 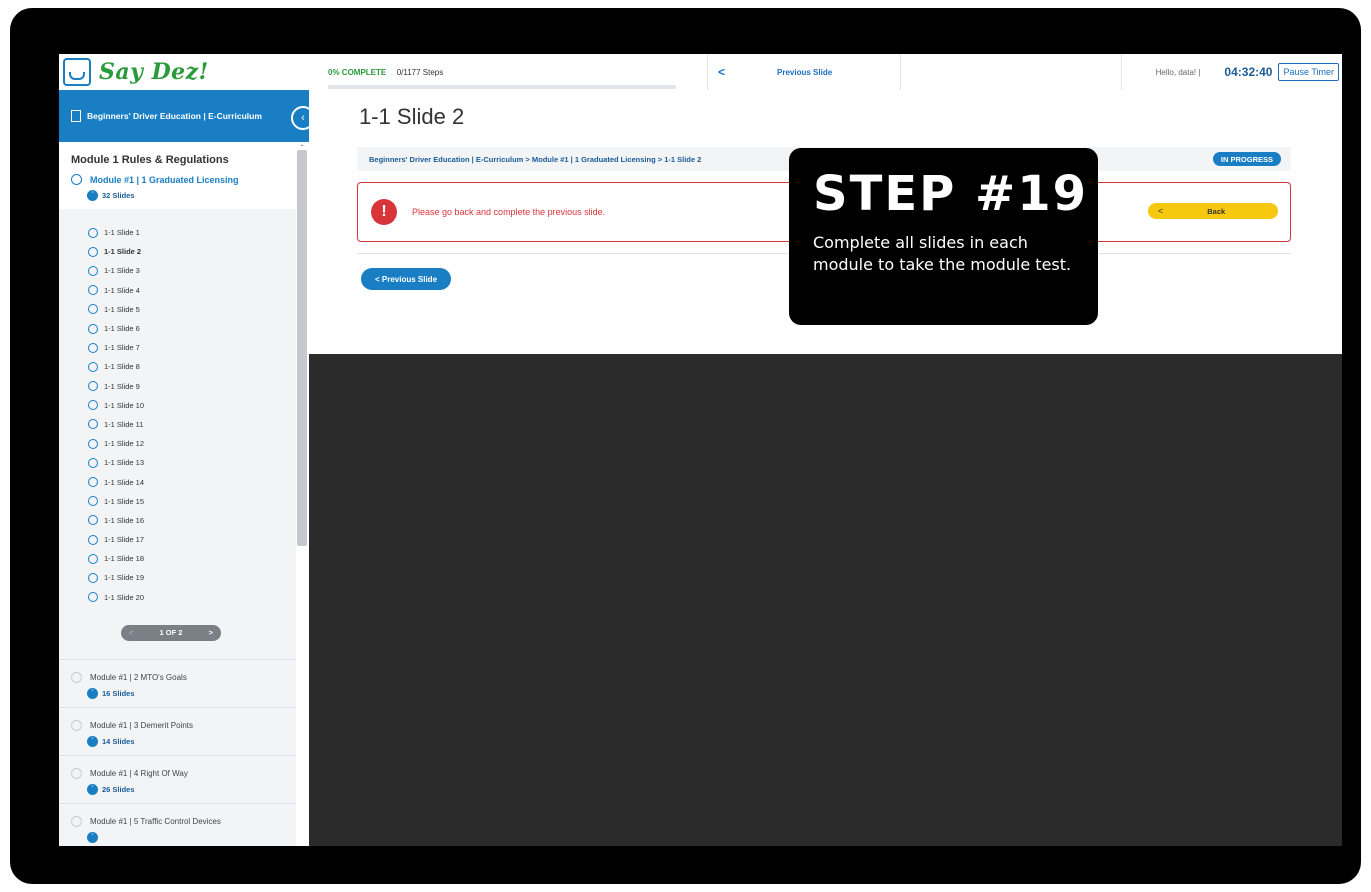 I want to click on slide-list-item: 1-1 Slide 17, so click(x=198, y=539).